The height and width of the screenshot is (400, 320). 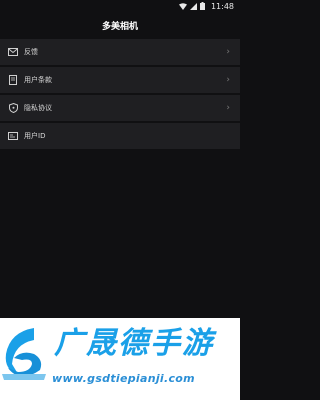 What do you see at coordinates (120, 80) in the screenshot?
I see `menu-item-terms: 用户条款 ›` at bounding box center [120, 80].